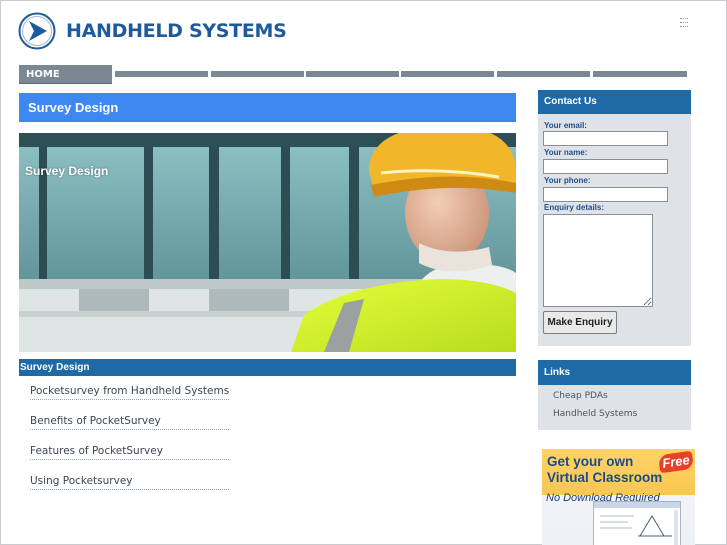  What do you see at coordinates (614, 372) in the screenshot?
I see `links-title: Links` at bounding box center [614, 372].